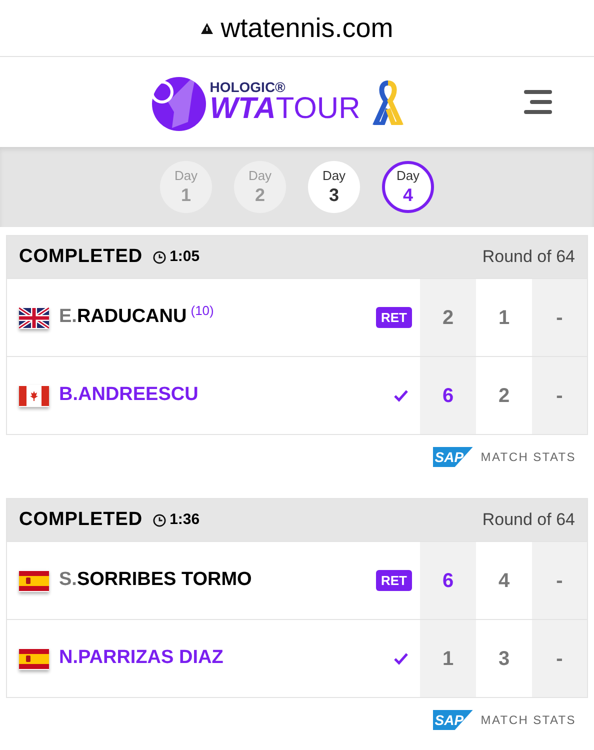 This screenshot has height=750, width=594. Describe the element at coordinates (318, 109) in the screenshot. I see `tour-logo-text: TOUR` at that location.